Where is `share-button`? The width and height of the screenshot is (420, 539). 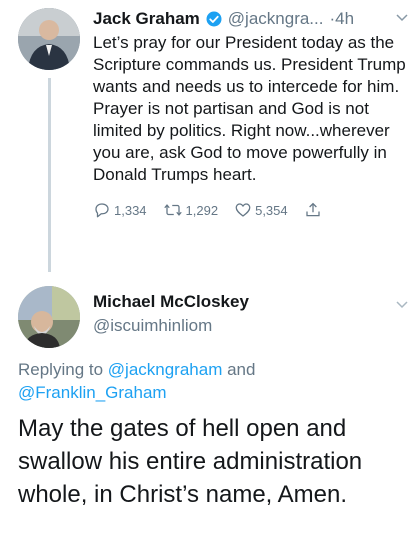 share-button is located at coordinates (314, 210).